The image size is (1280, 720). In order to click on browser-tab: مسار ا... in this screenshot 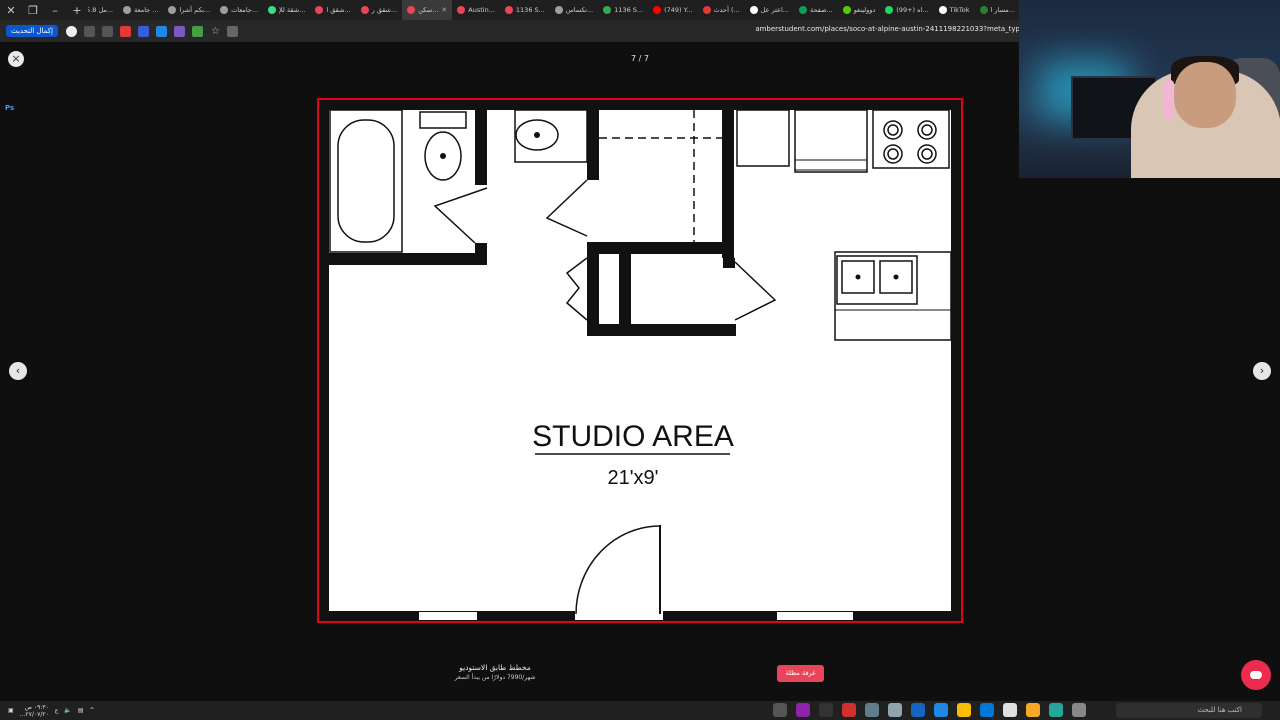, I will do `click(997, 10)`.